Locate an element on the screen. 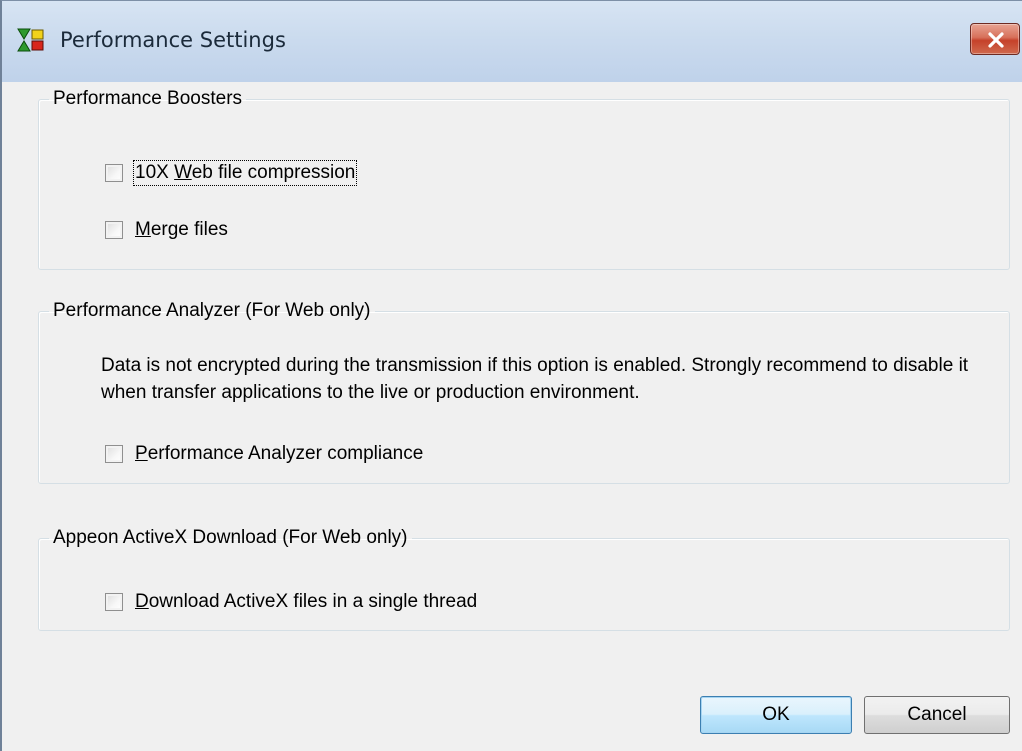 The height and width of the screenshot is (751, 1022). cancel-button: Cancel is located at coordinates (937, 715).